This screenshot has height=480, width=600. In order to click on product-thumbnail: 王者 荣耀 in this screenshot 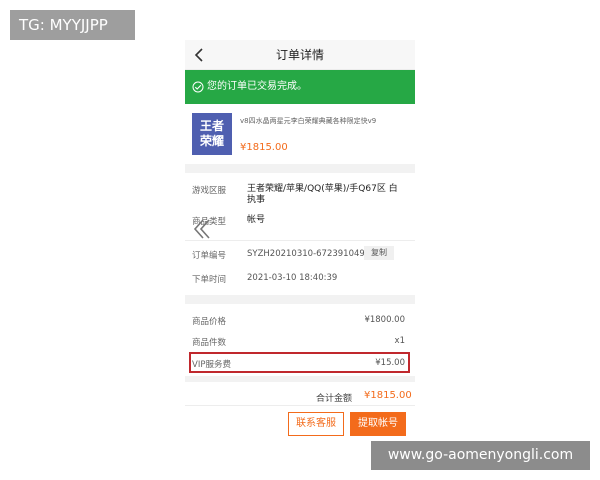, I will do `click(212, 134)`.